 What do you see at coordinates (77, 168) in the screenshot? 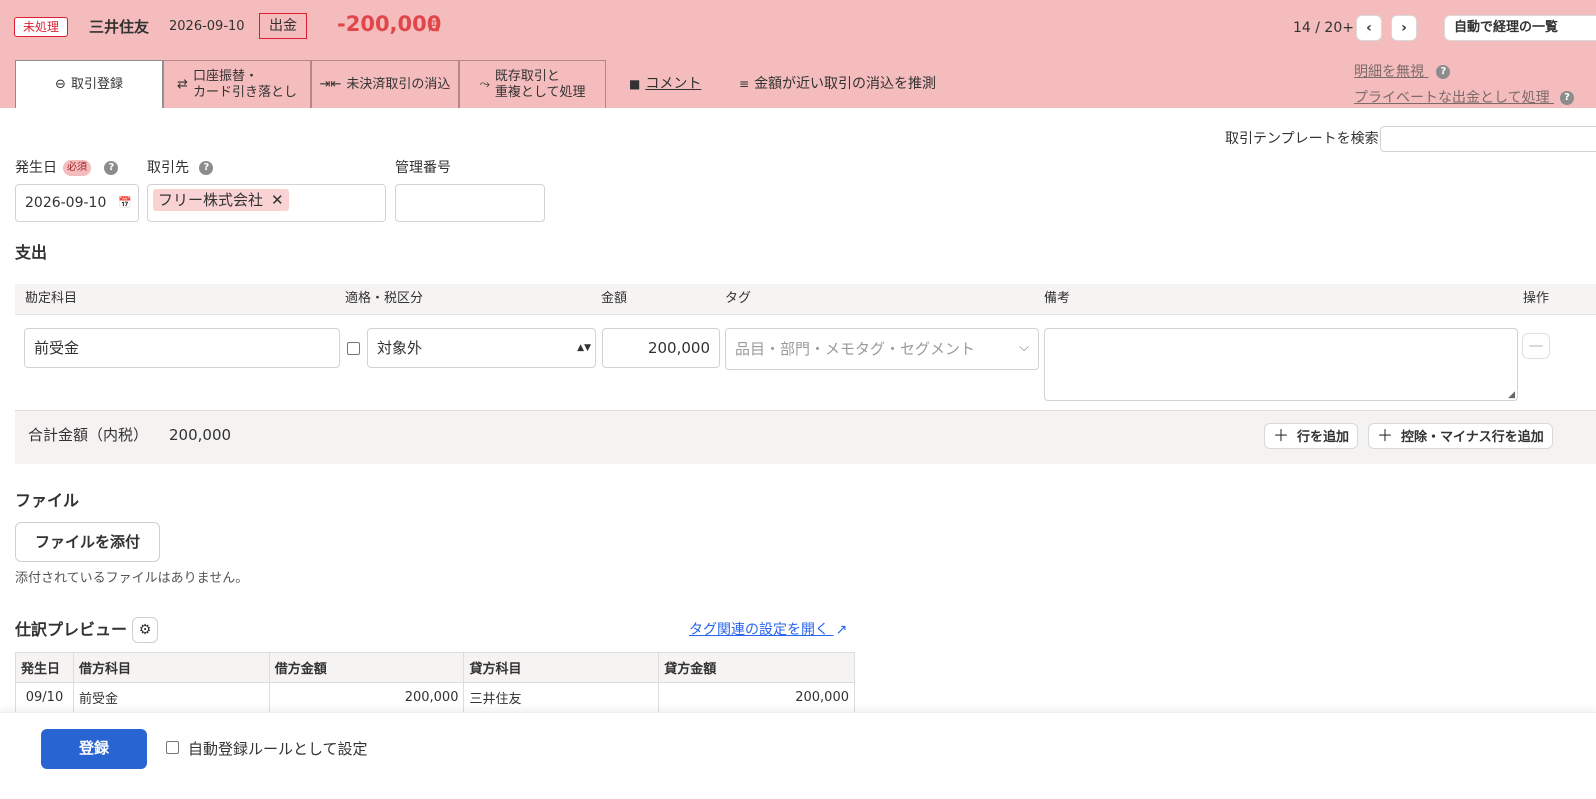
I see `required-badge: 必須` at bounding box center [77, 168].